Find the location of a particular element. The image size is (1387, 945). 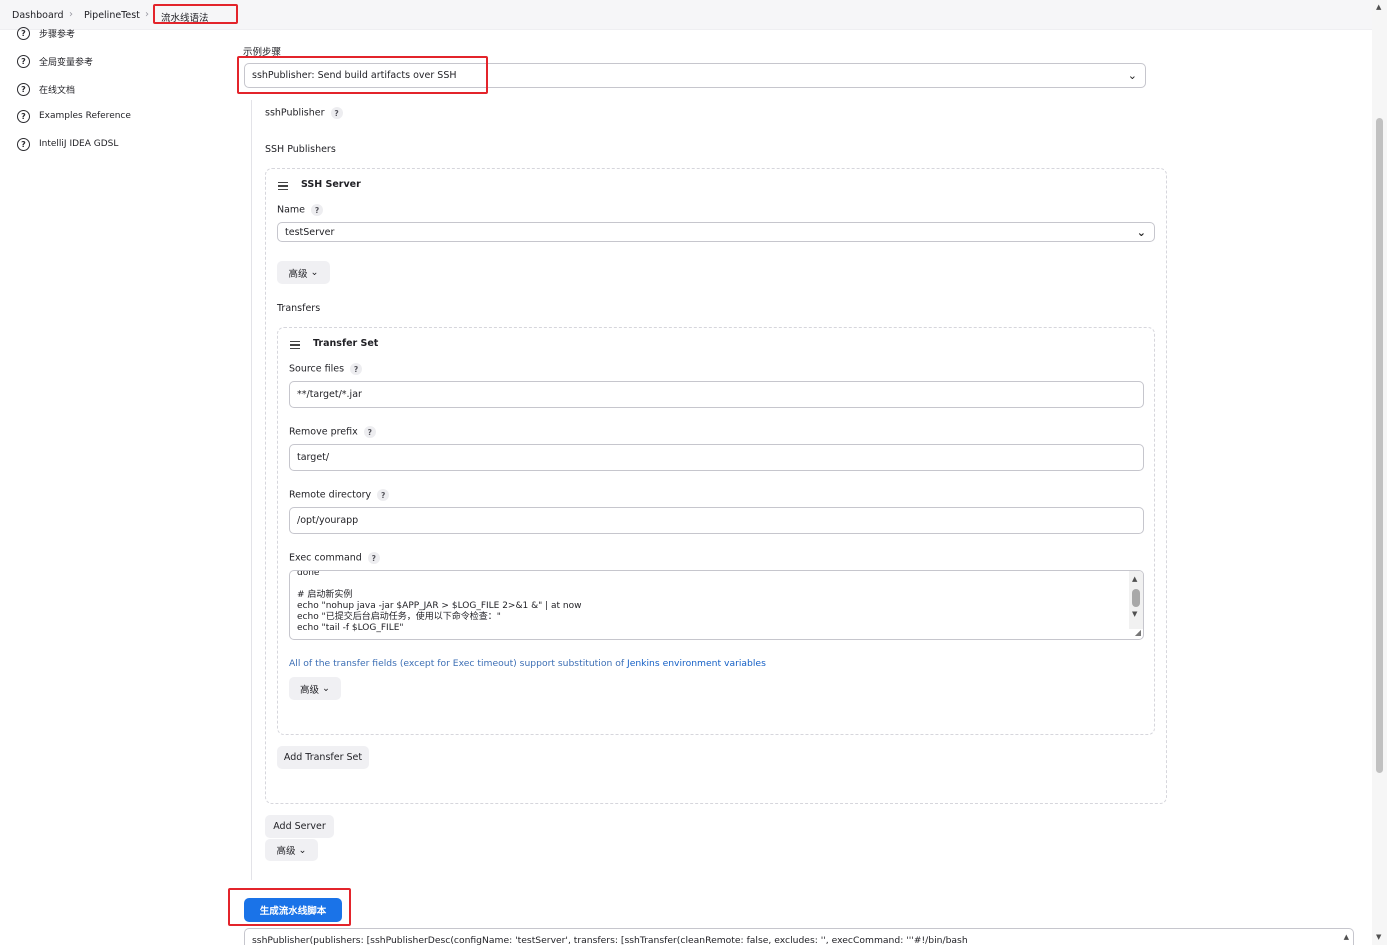

sidebar-item-label: 全局变量参考 is located at coordinates (66, 62).